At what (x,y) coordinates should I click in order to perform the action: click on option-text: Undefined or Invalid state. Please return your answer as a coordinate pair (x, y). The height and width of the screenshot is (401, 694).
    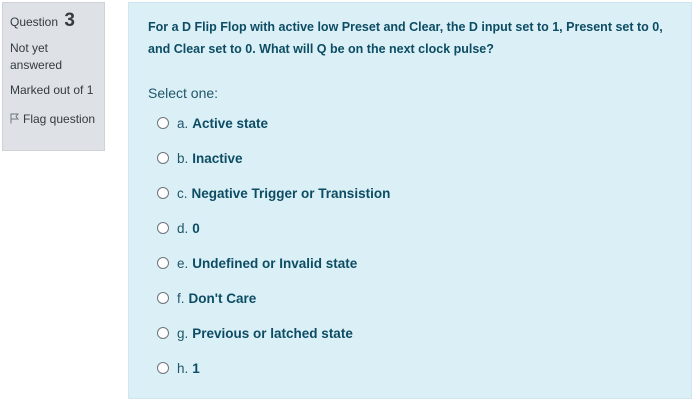
    Looking at the image, I should click on (275, 263).